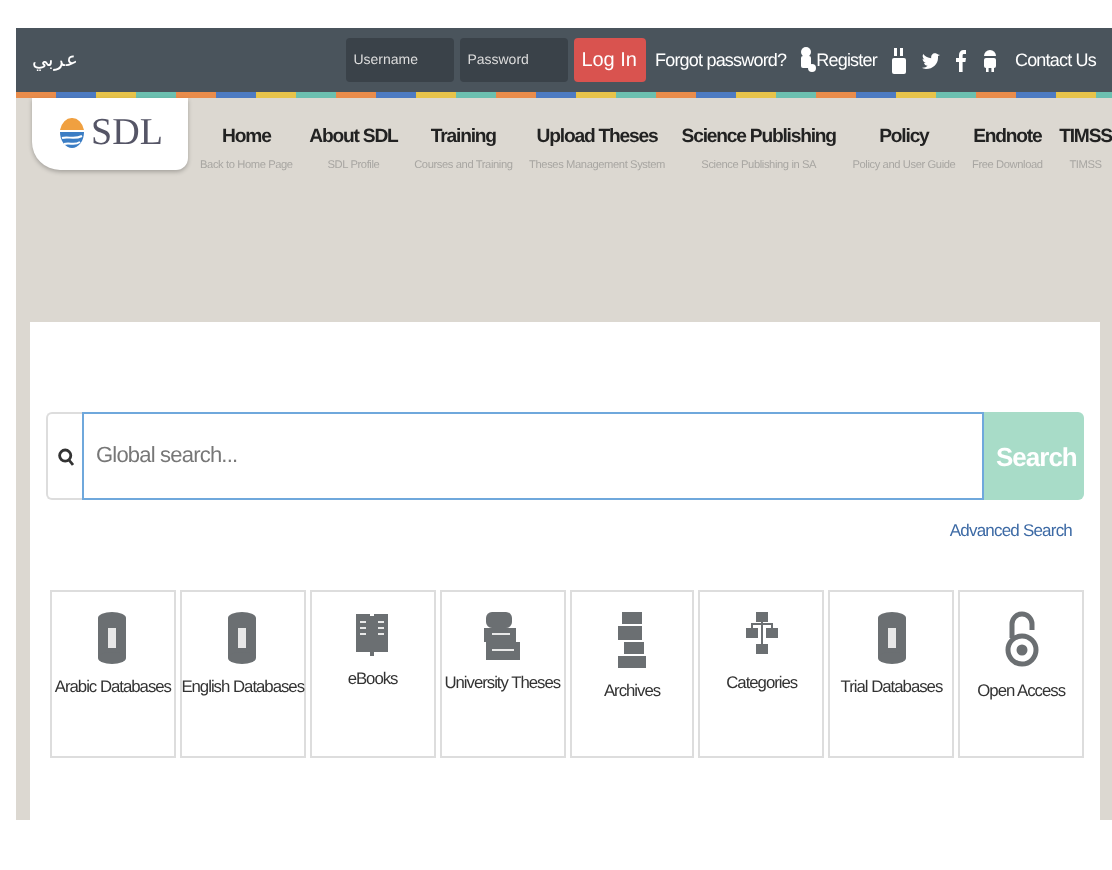 This screenshot has height=870, width=1112. I want to click on contact-link: Contact Us, so click(1055, 60).